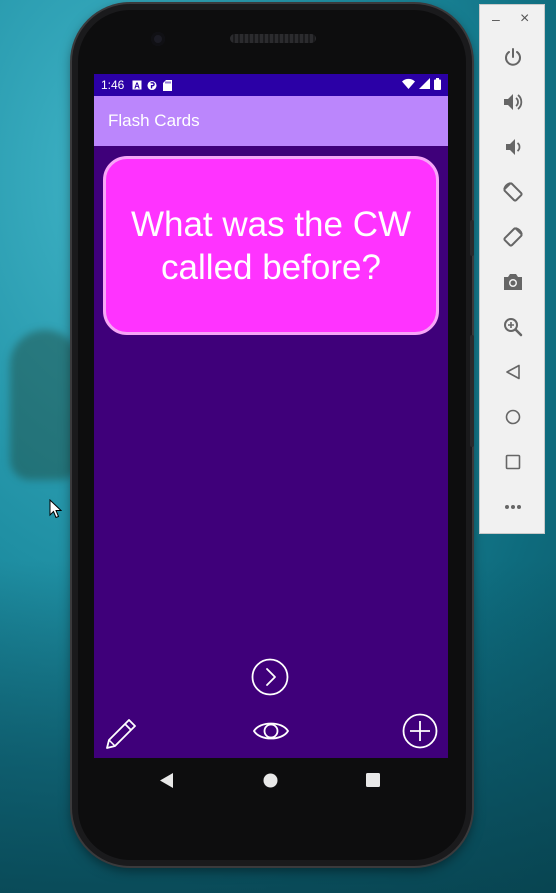  I want to click on emulator-window-controls: – ×, so click(512, 20).